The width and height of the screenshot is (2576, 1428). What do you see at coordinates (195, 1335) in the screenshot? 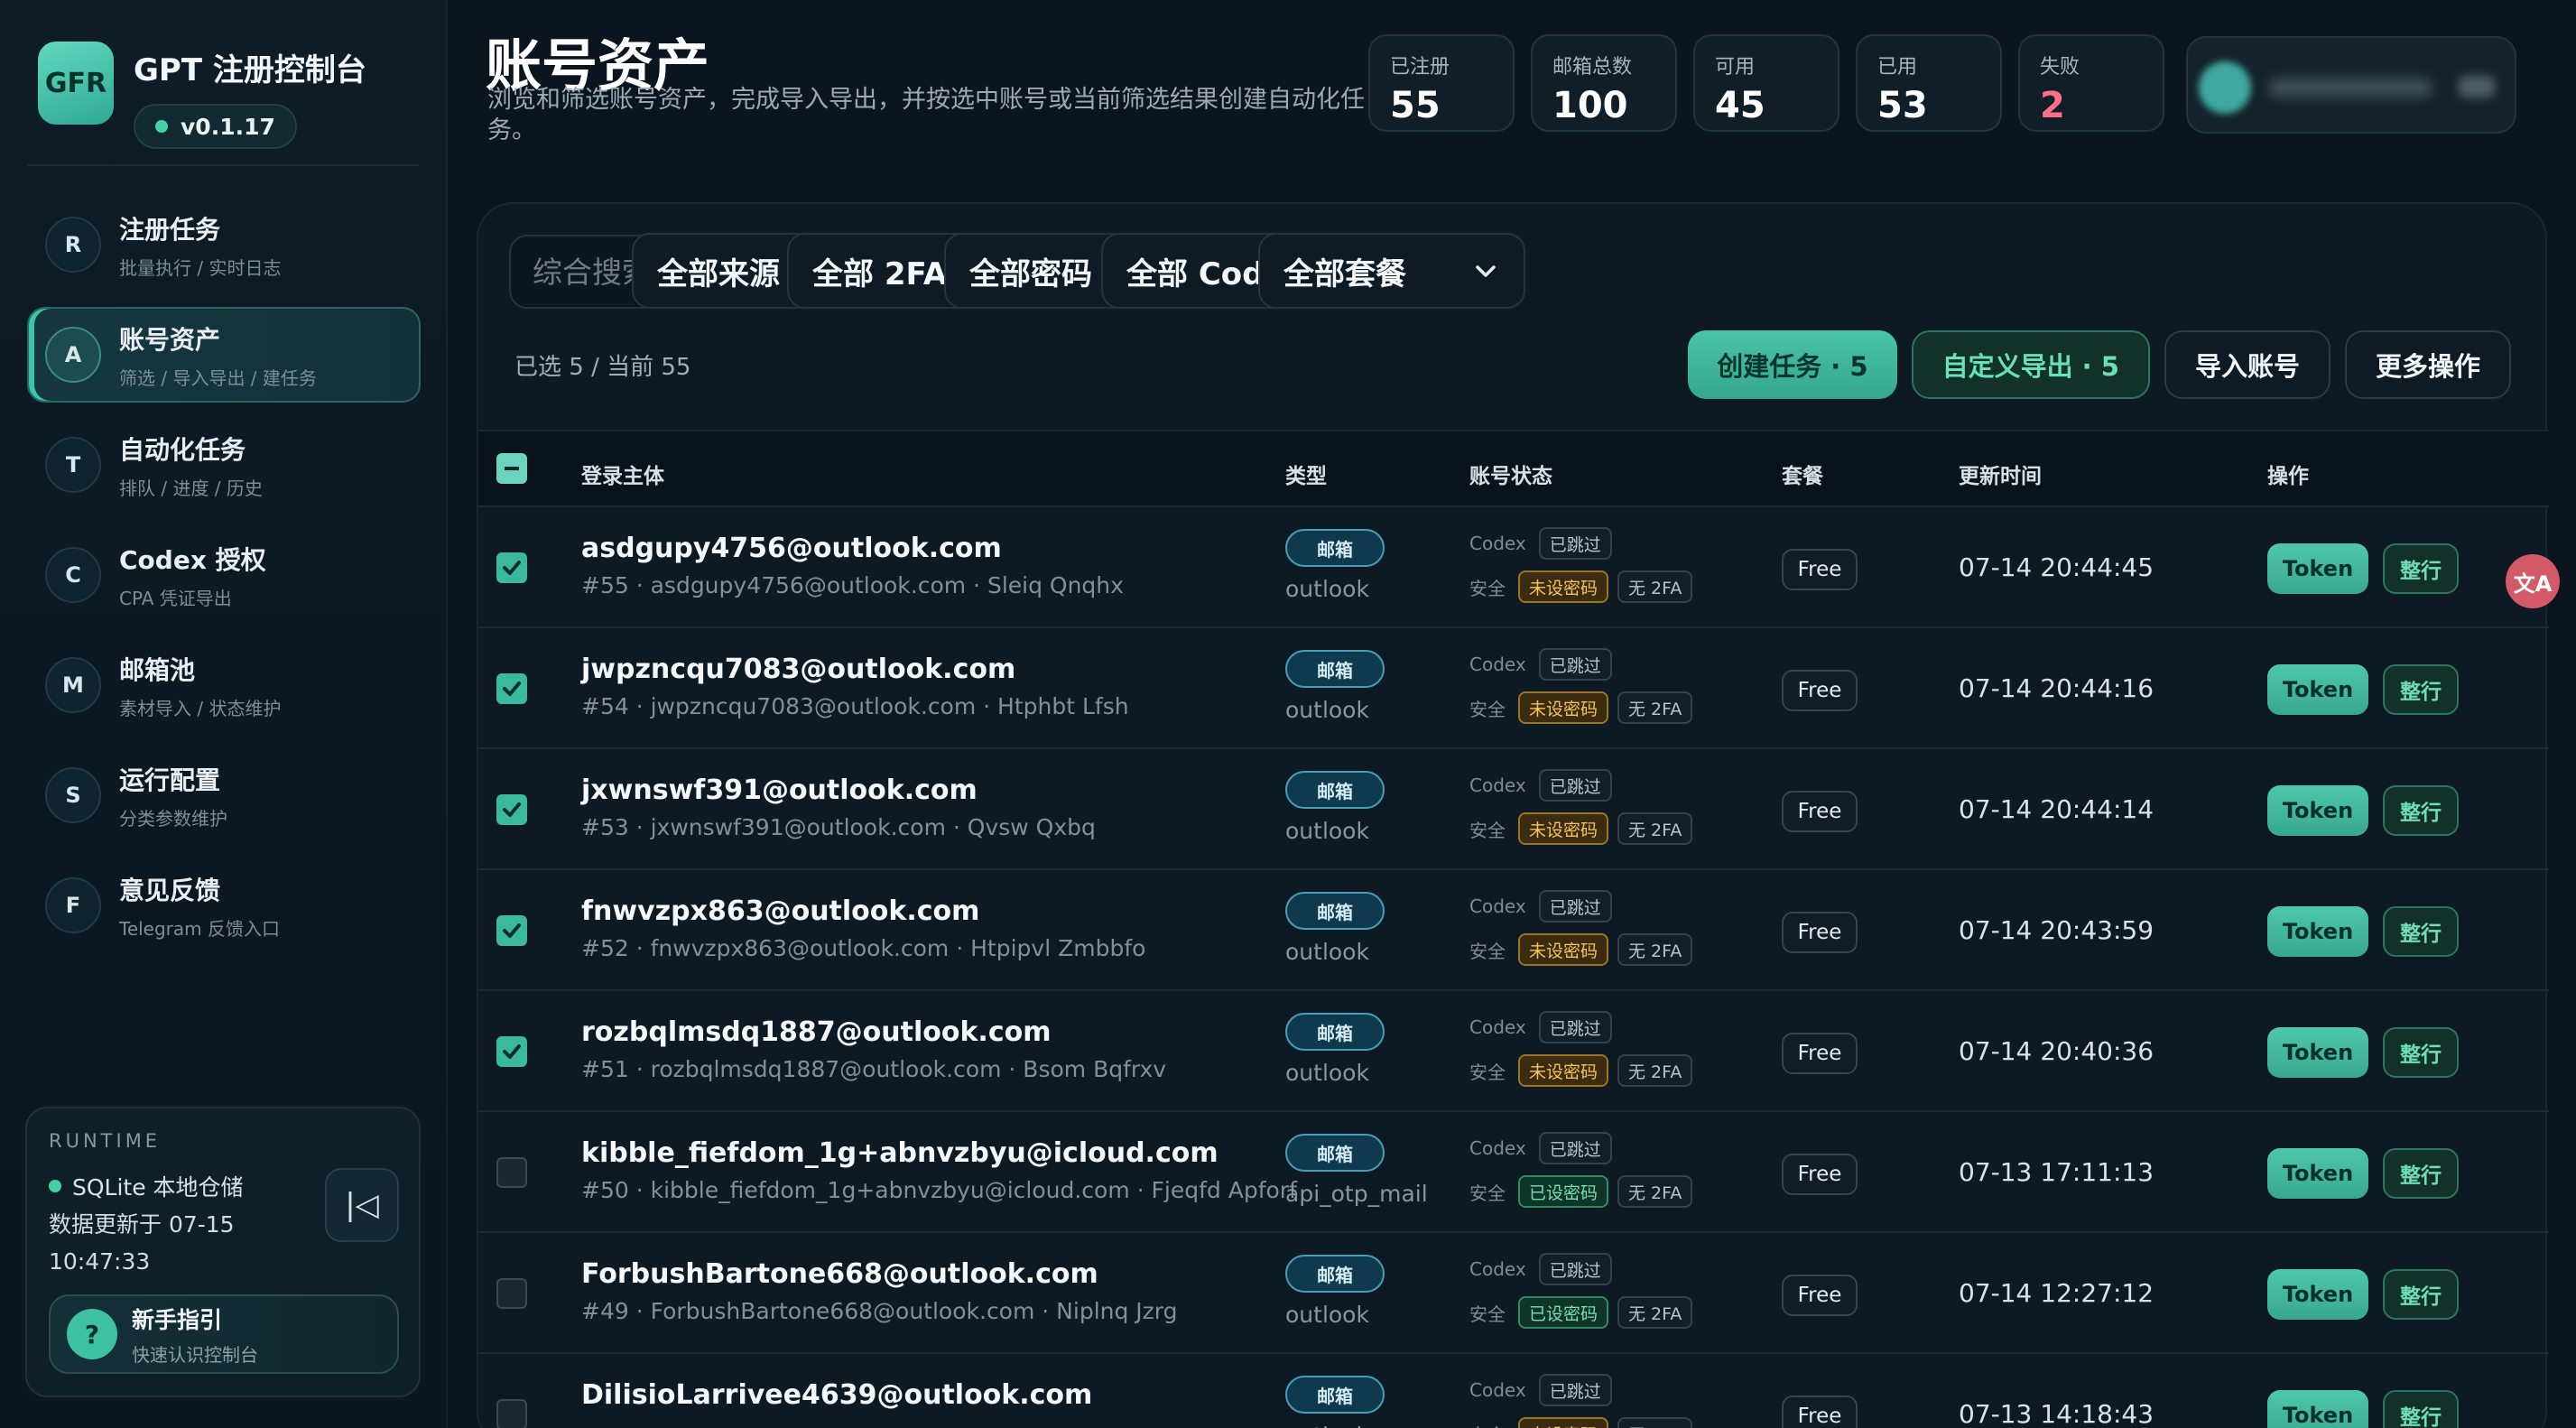
I see `guide-text: 新手指引 快速认识控制台` at bounding box center [195, 1335].